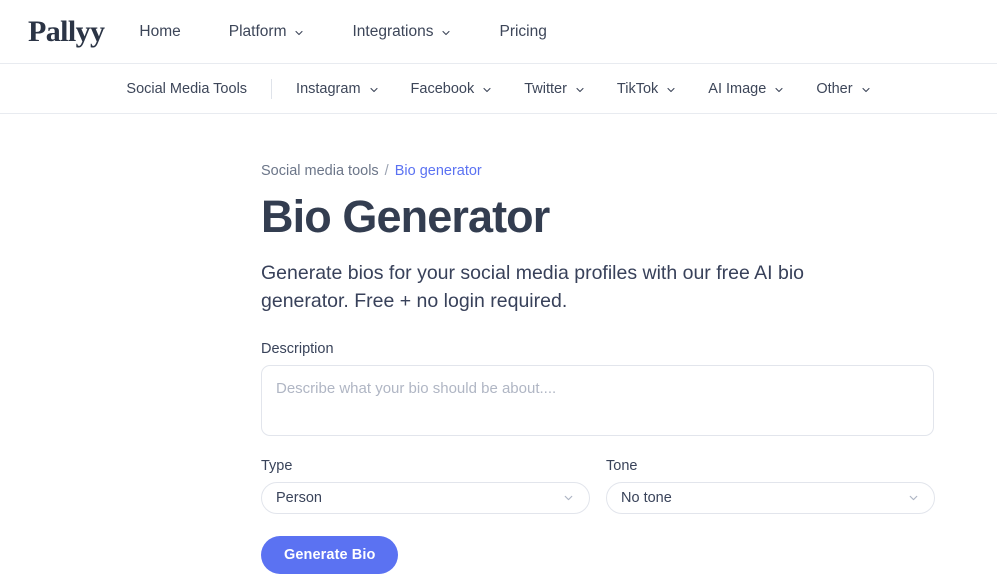 The image size is (997, 582). I want to click on nav-item-label: Integrations, so click(393, 31).